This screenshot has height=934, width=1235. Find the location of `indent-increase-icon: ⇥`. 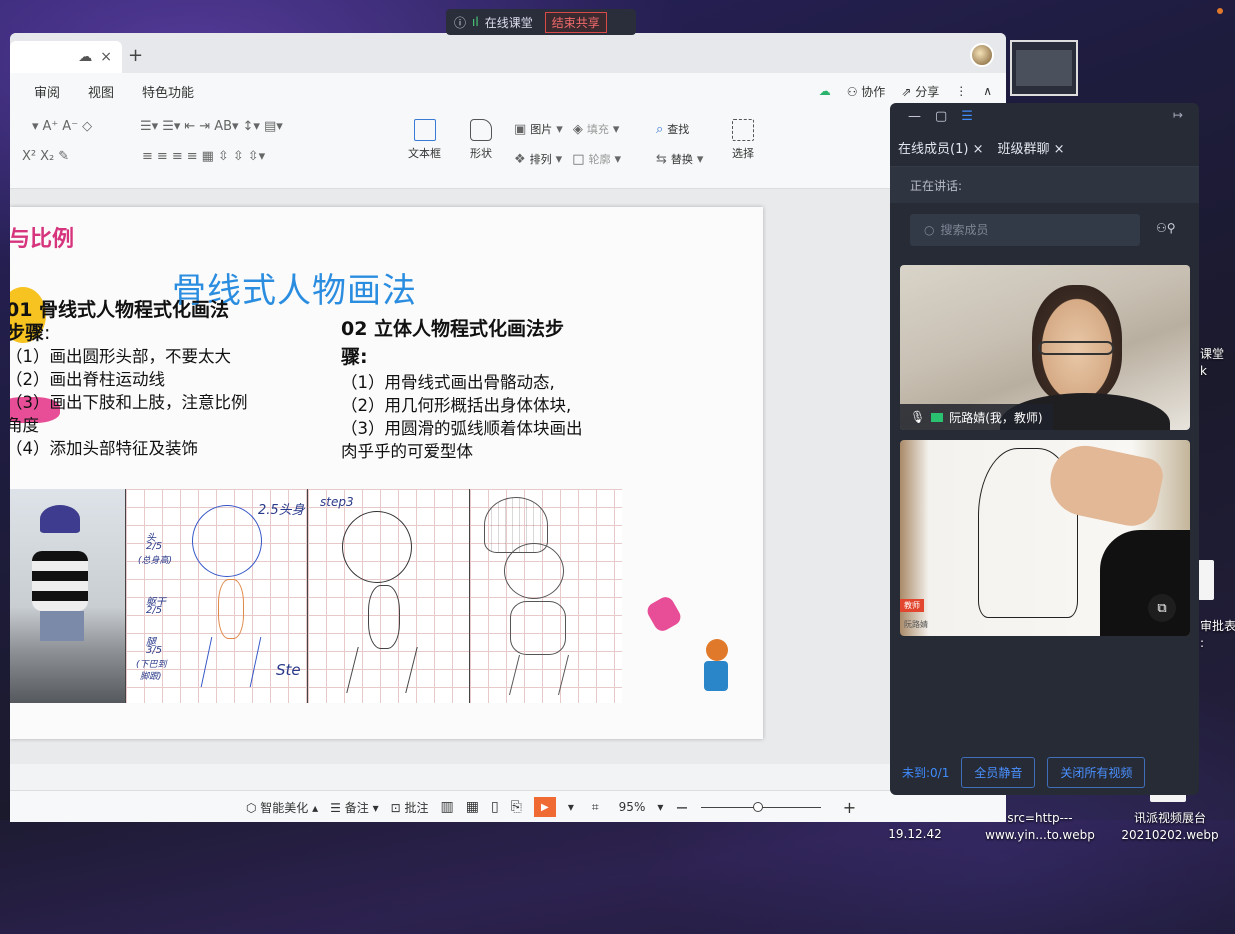

indent-increase-icon: ⇥ is located at coordinates (204, 126).